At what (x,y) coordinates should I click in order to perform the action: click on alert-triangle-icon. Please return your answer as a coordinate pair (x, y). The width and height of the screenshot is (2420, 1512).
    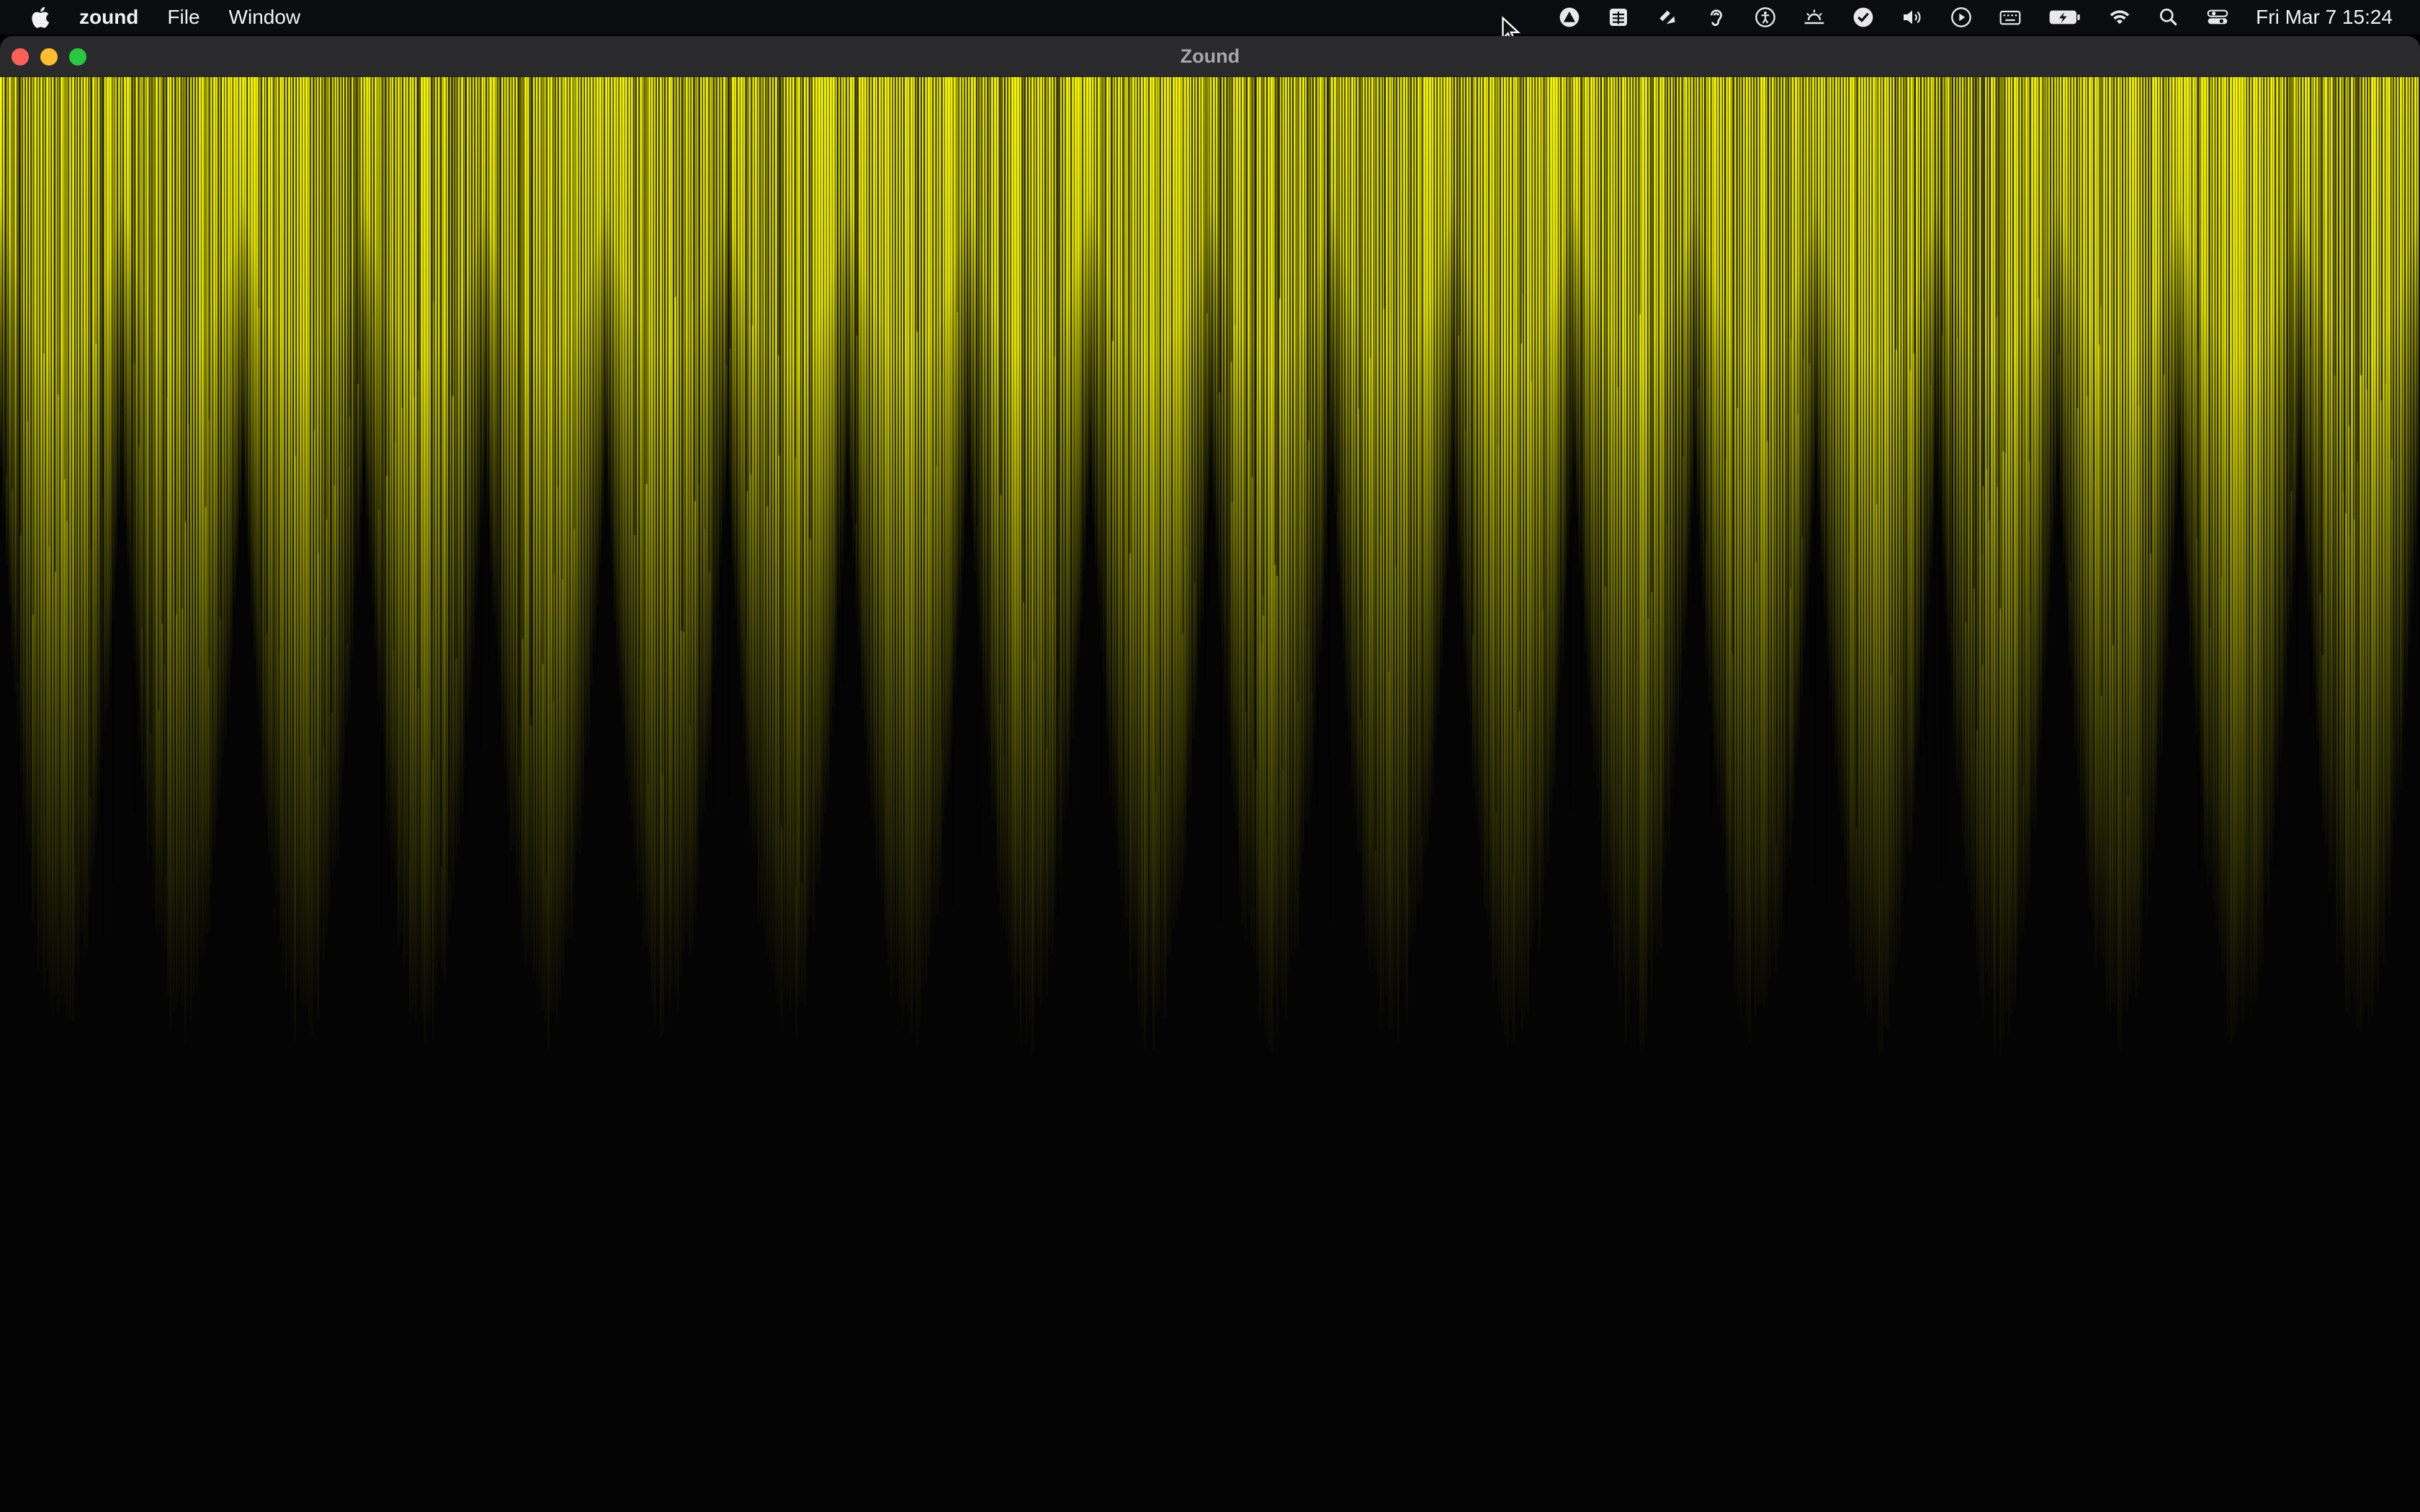
    Looking at the image, I should click on (1569, 17).